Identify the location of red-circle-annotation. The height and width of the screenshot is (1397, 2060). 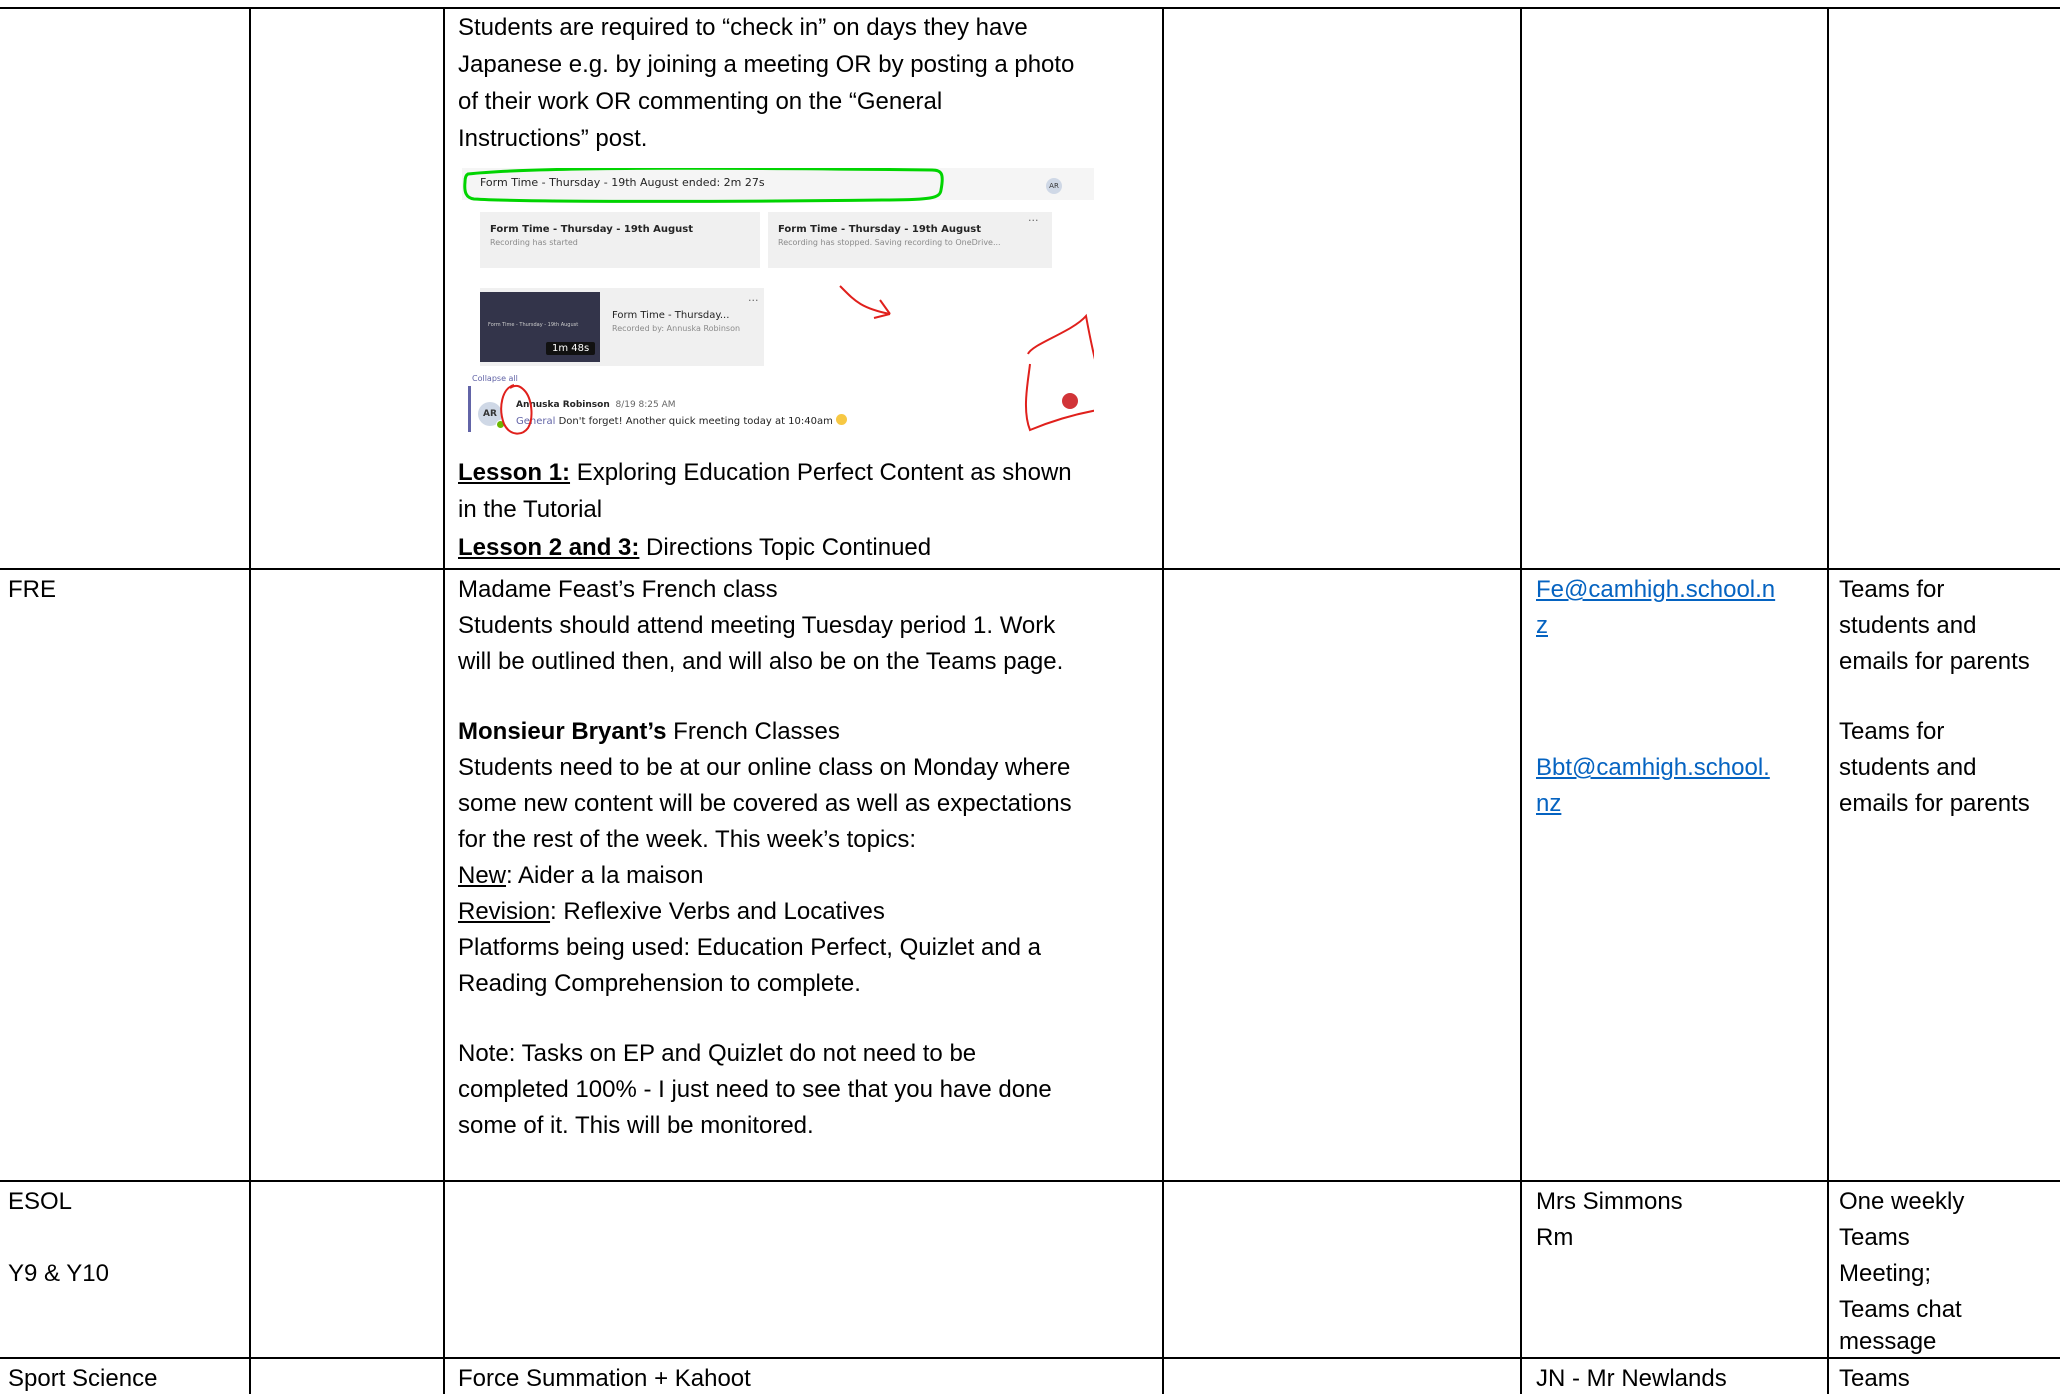
(516, 409).